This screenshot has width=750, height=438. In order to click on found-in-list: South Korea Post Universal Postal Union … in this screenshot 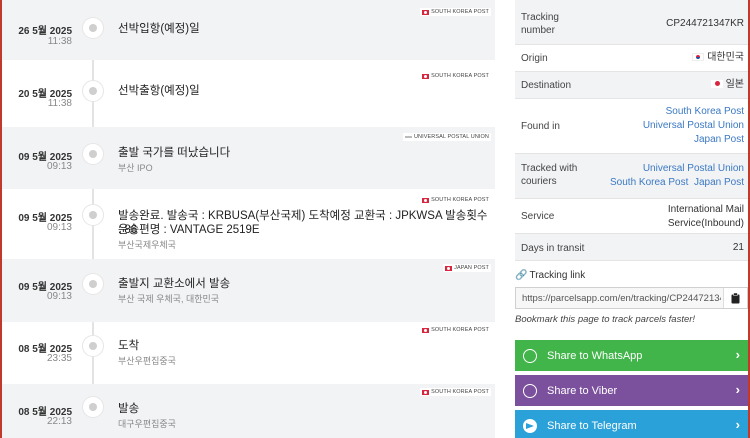, I will do `click(693, 126)`.